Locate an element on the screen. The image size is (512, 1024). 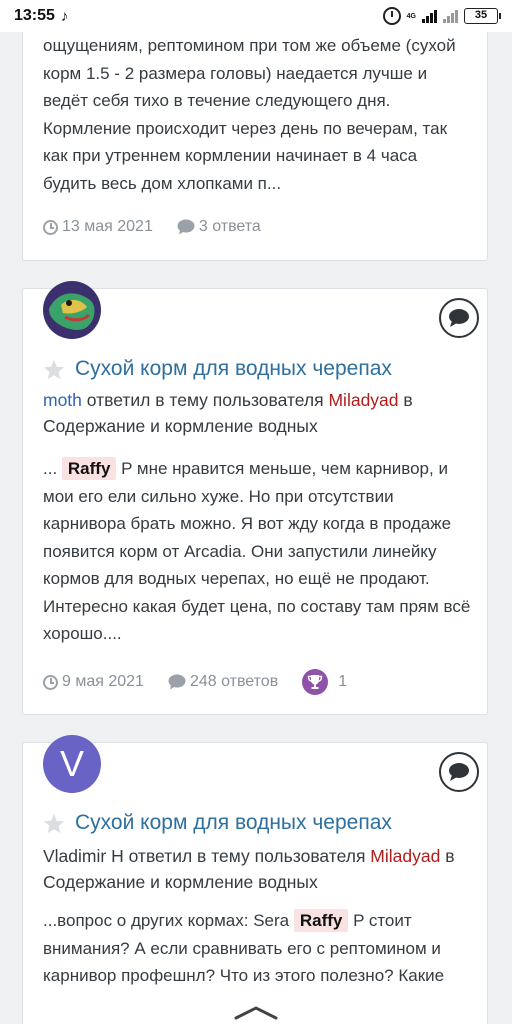
post-meta: 9 мая 2021 248 ответов 1 is located at coordinates (207, 682).